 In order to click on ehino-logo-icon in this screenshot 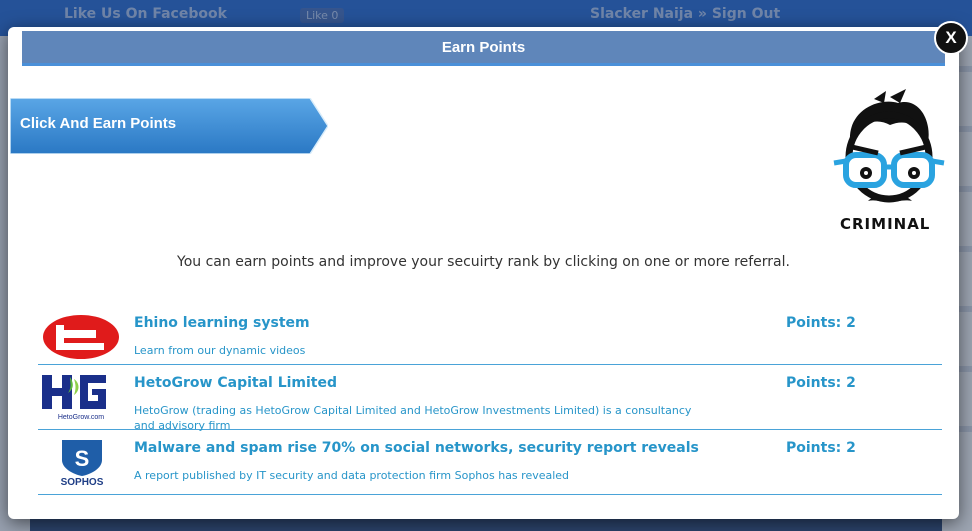, I will do `click(81, 337)`.